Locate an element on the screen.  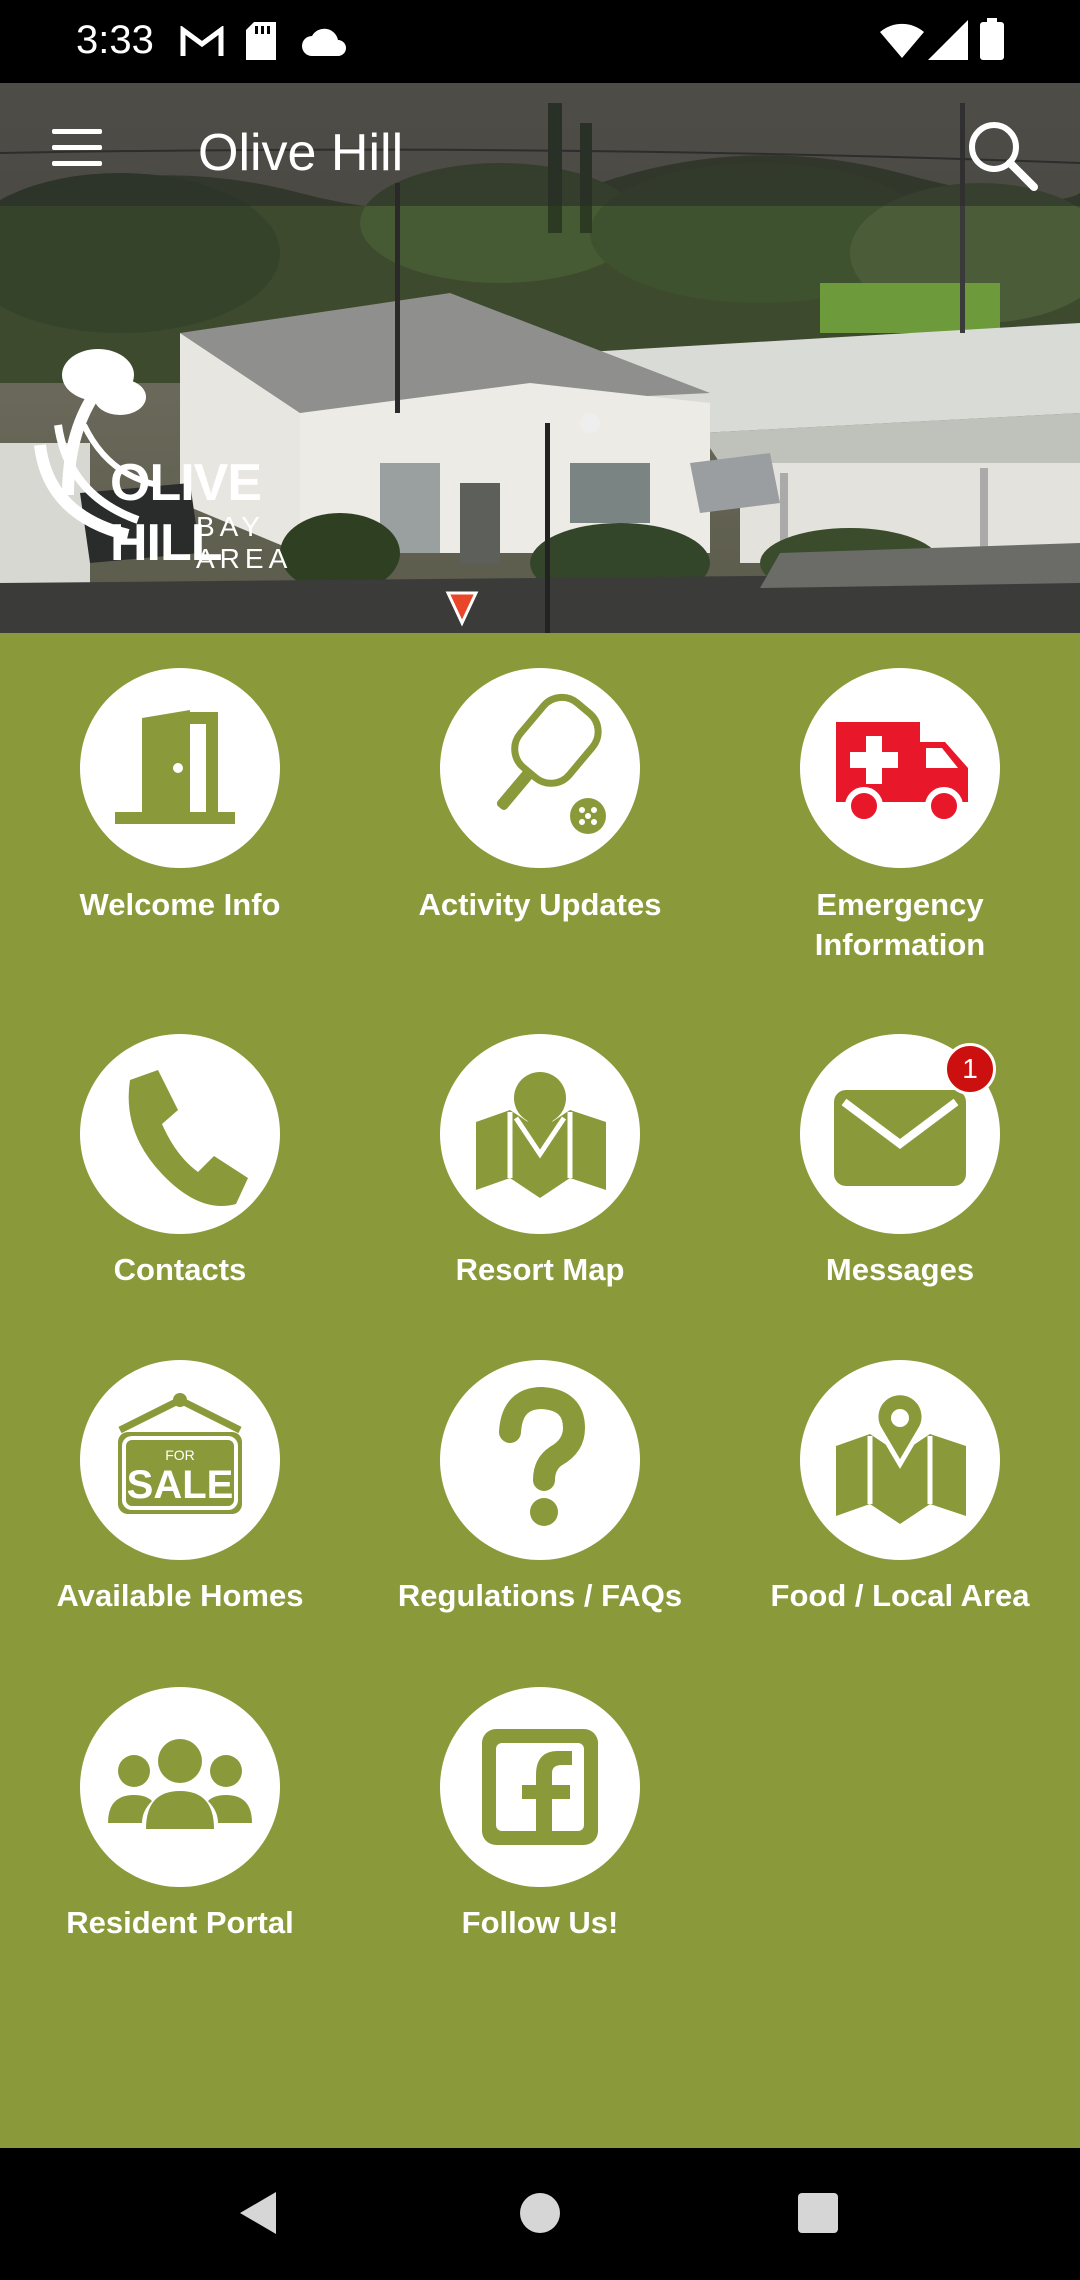
app-title: Olive Hill is located at coordinates (301, 153).